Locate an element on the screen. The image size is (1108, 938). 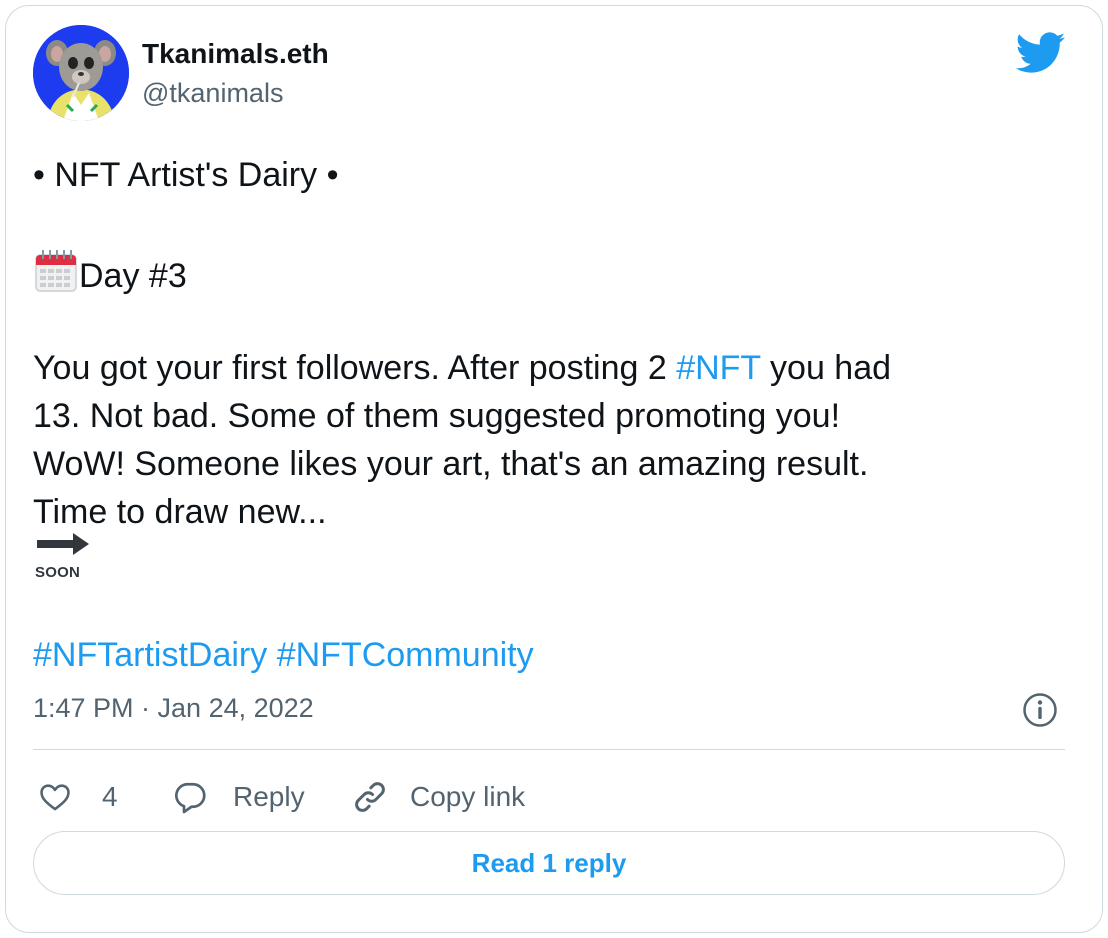
like-button: 4 is located at coordinates (78, 797).